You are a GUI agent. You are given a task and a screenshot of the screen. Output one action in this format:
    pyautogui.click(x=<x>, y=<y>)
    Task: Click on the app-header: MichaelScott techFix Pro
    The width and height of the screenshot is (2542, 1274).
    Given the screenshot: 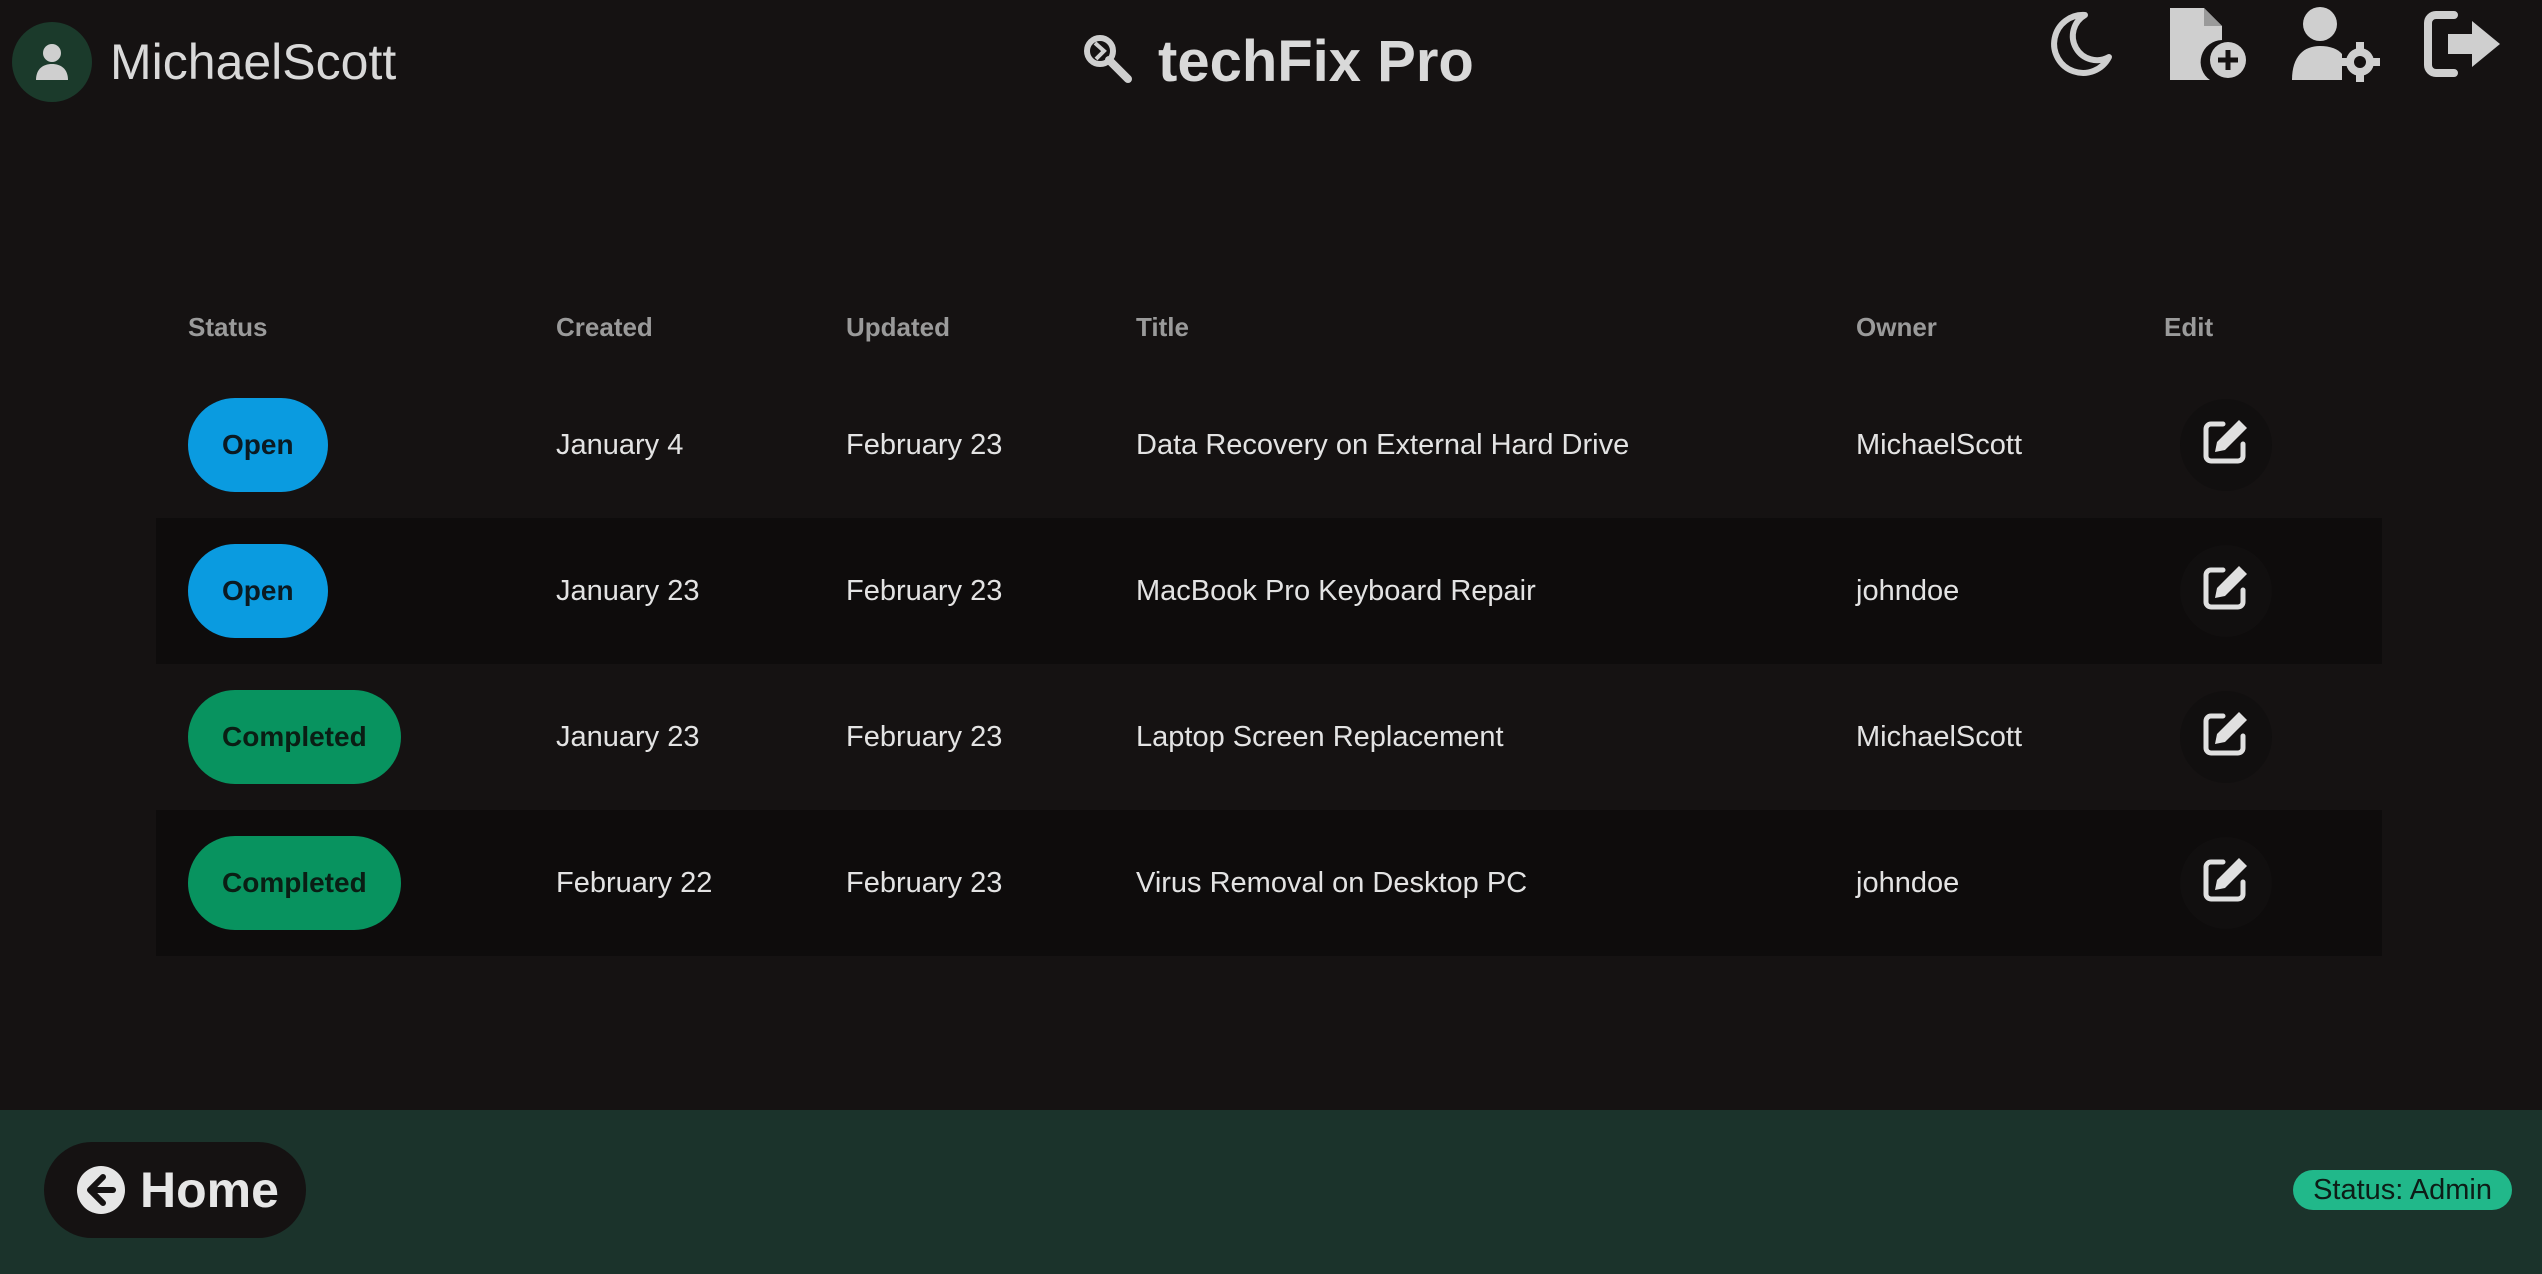 What is the action you would take?
    pyautogui.click(x=1271, y=64)
    